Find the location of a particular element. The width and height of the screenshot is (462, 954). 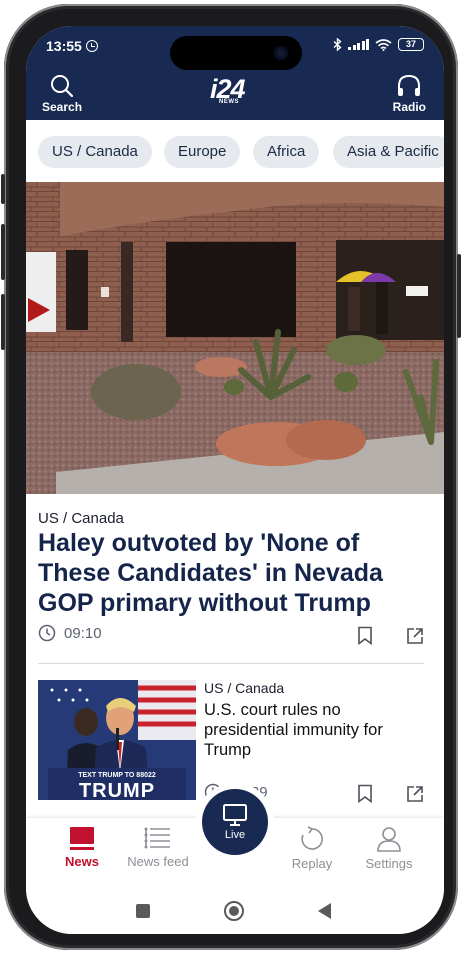

app-header: 13:55 37 Search i24 NEWS Radio is located at coordinates (235, 73).